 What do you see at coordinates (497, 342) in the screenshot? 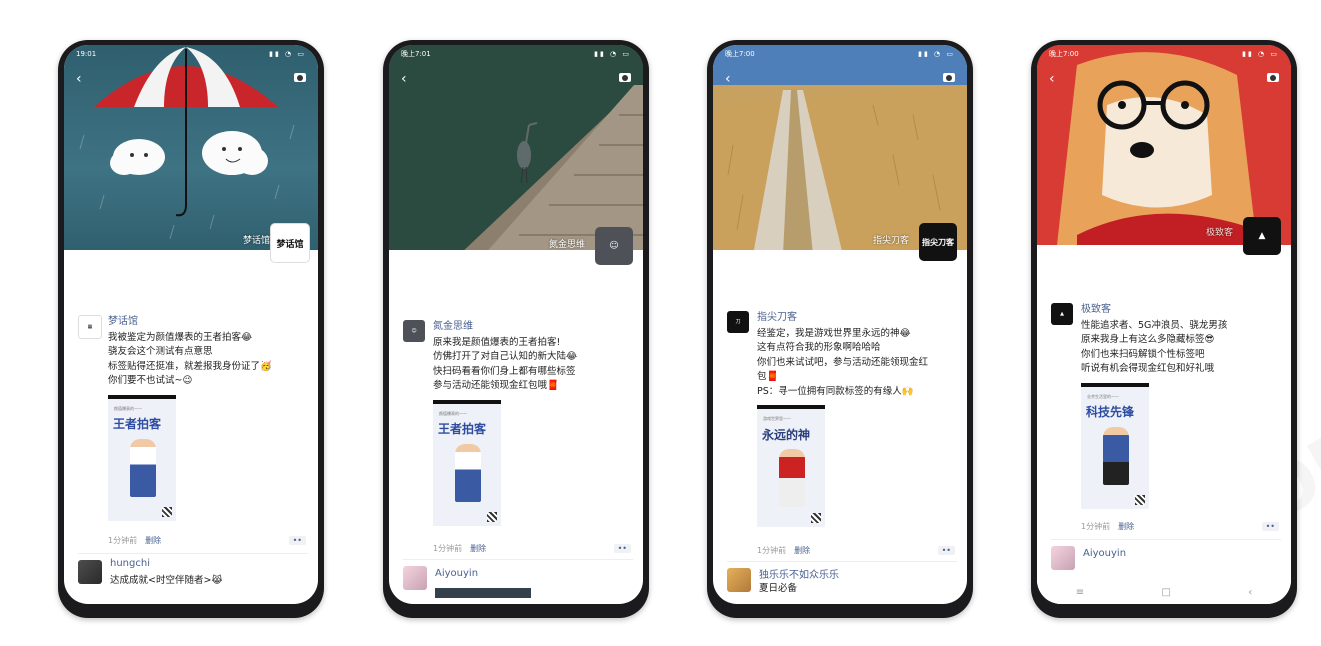
I see `post-text-line: 原来我是颜值爆表的王者拍客!` at bounding box center [497, 342].